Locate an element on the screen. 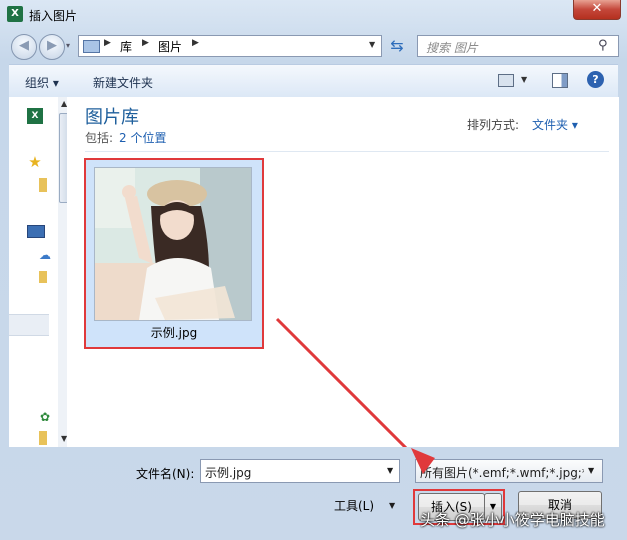  address-bar: ▶ 库 ▶ 图片 ▶ ▼ is located at coordinates (230, 46).